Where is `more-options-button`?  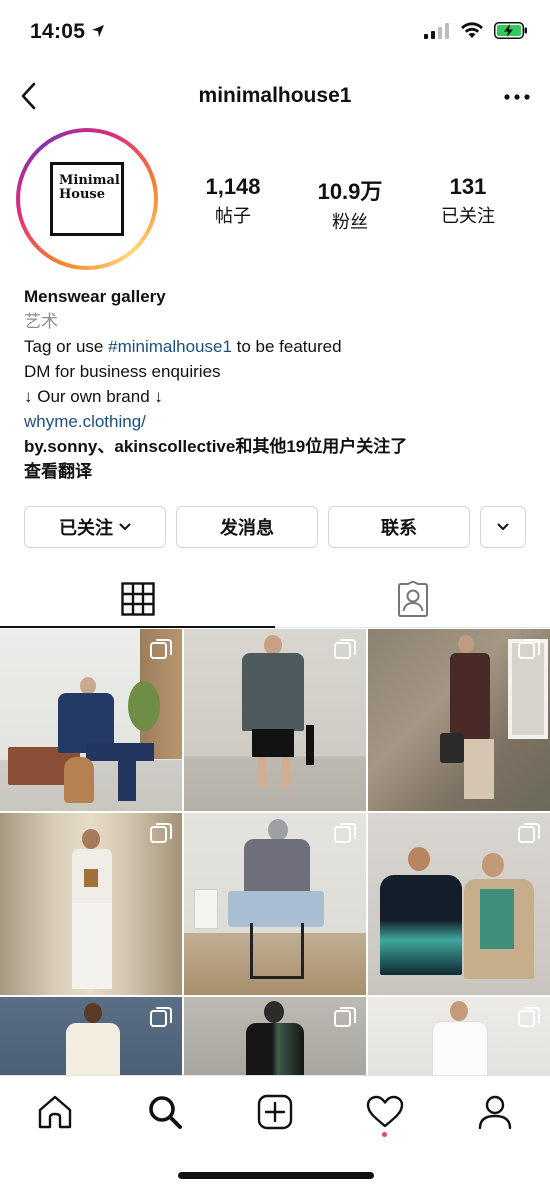
more-options-button is located at coordinates (517, 97).